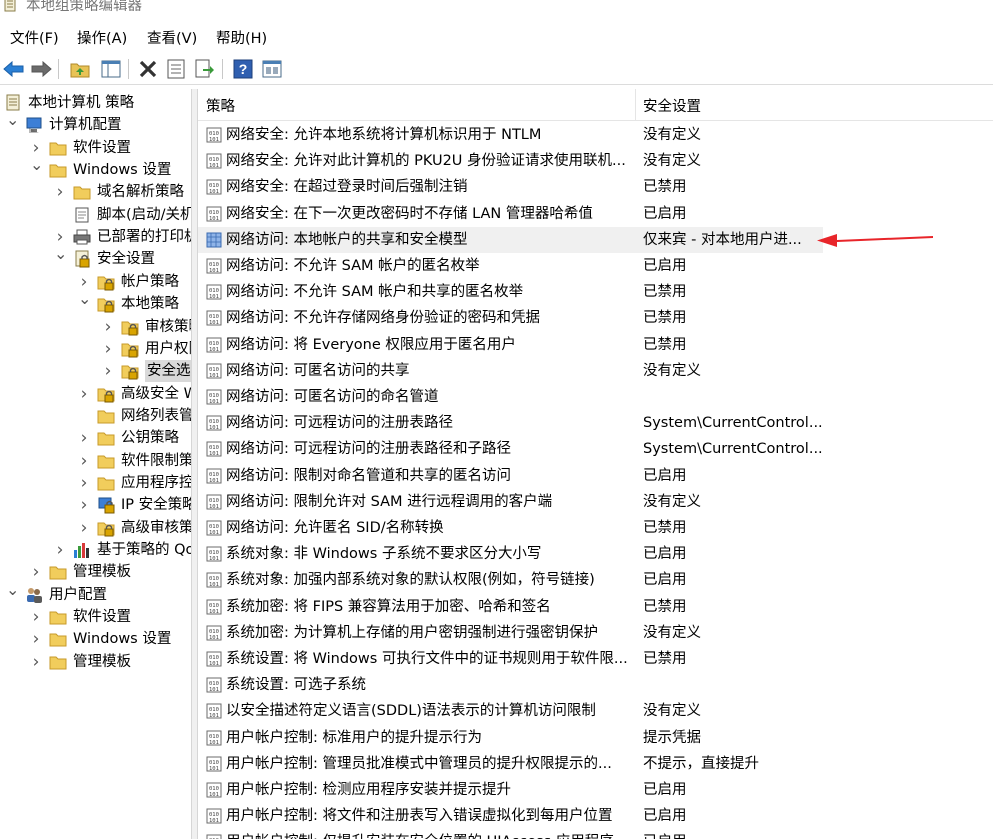 This screenshot has width=993, height=839. Describe the element at coordinates (95, 593) in the screenshot. I see `tree-node: ⌄ 用户配置` at that location.